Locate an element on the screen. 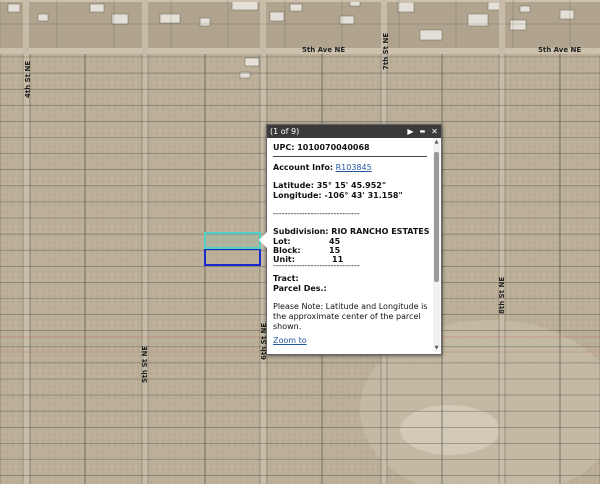  selected-parcel-highlight is located at coordinates (232, 240).